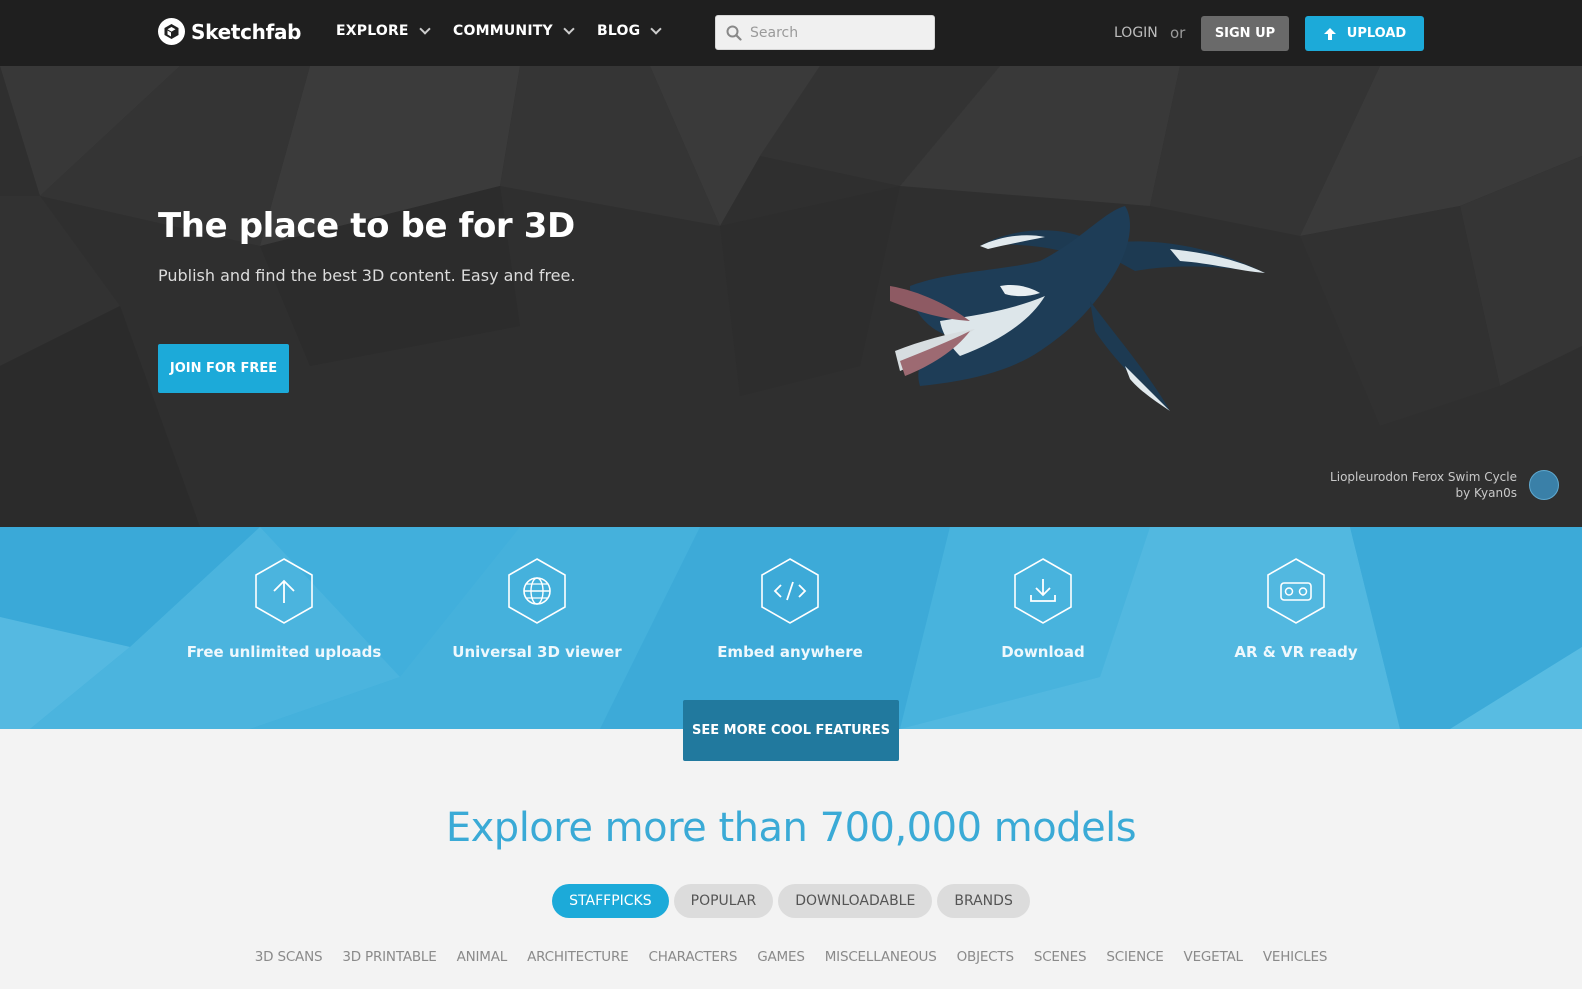 This screenshot has height=989, width=1582. I want to click on filter-tabs: STAFFPICKS POPULAR DOWNLOADABLE BRANDS, so click(791, 901).